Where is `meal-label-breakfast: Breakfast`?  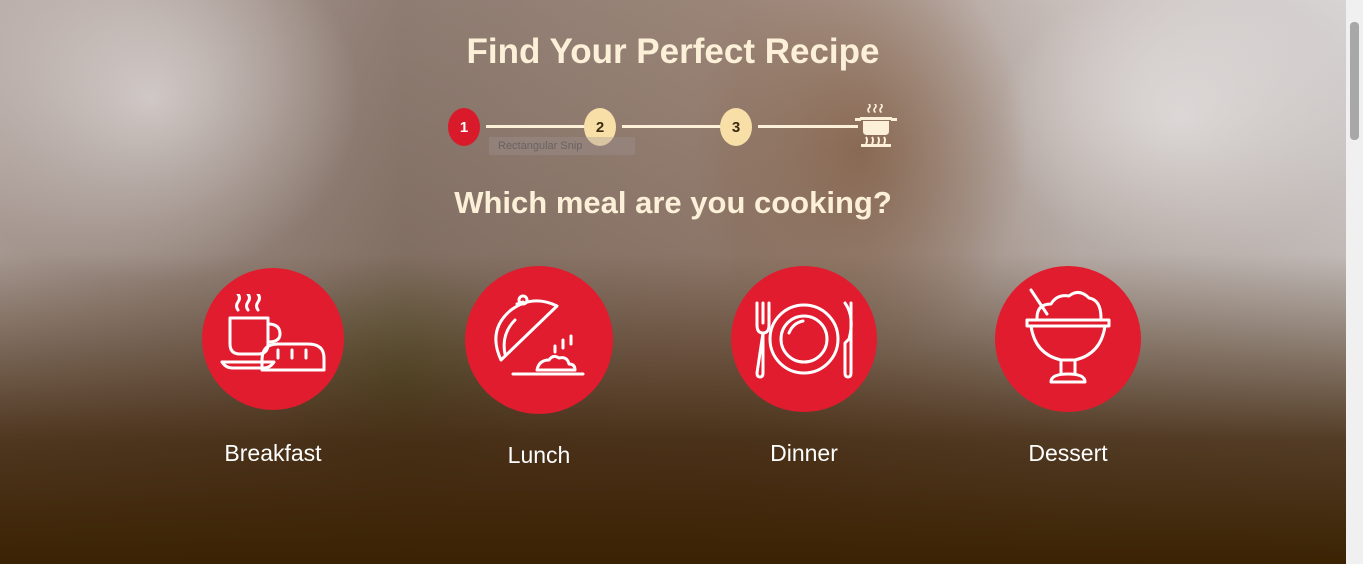 meal-label-breakfast: Breakfast is located at coordinates (273, 453).